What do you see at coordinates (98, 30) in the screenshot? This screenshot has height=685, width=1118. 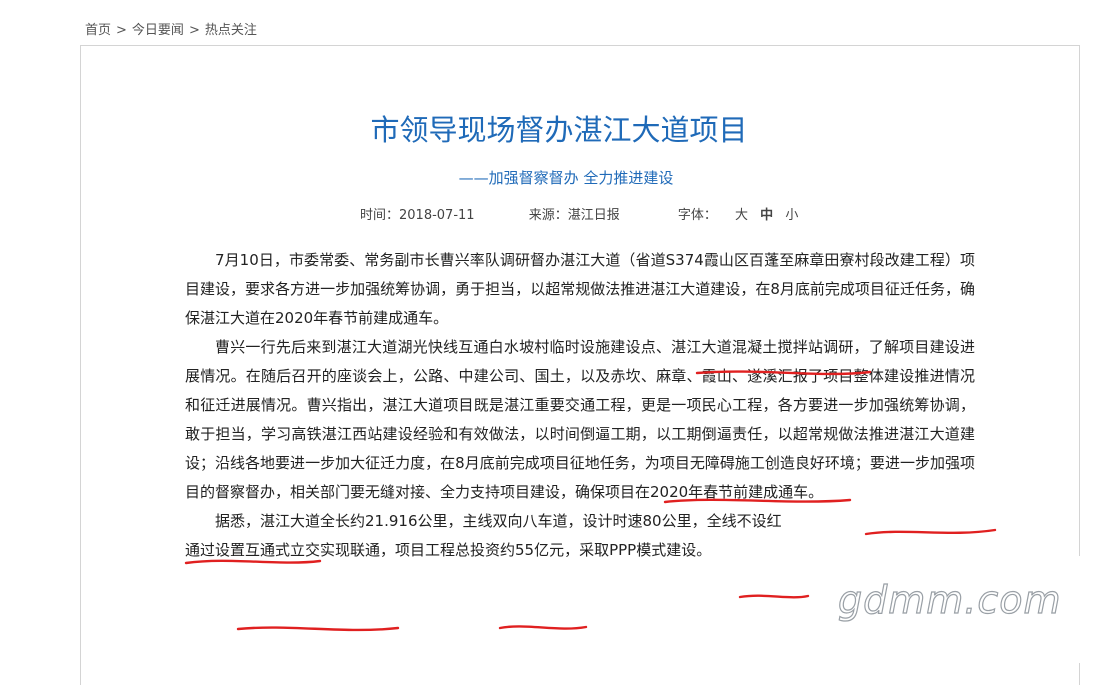 I see `breadcrumb-home-link: 首页` at bounding box center [98, 30].